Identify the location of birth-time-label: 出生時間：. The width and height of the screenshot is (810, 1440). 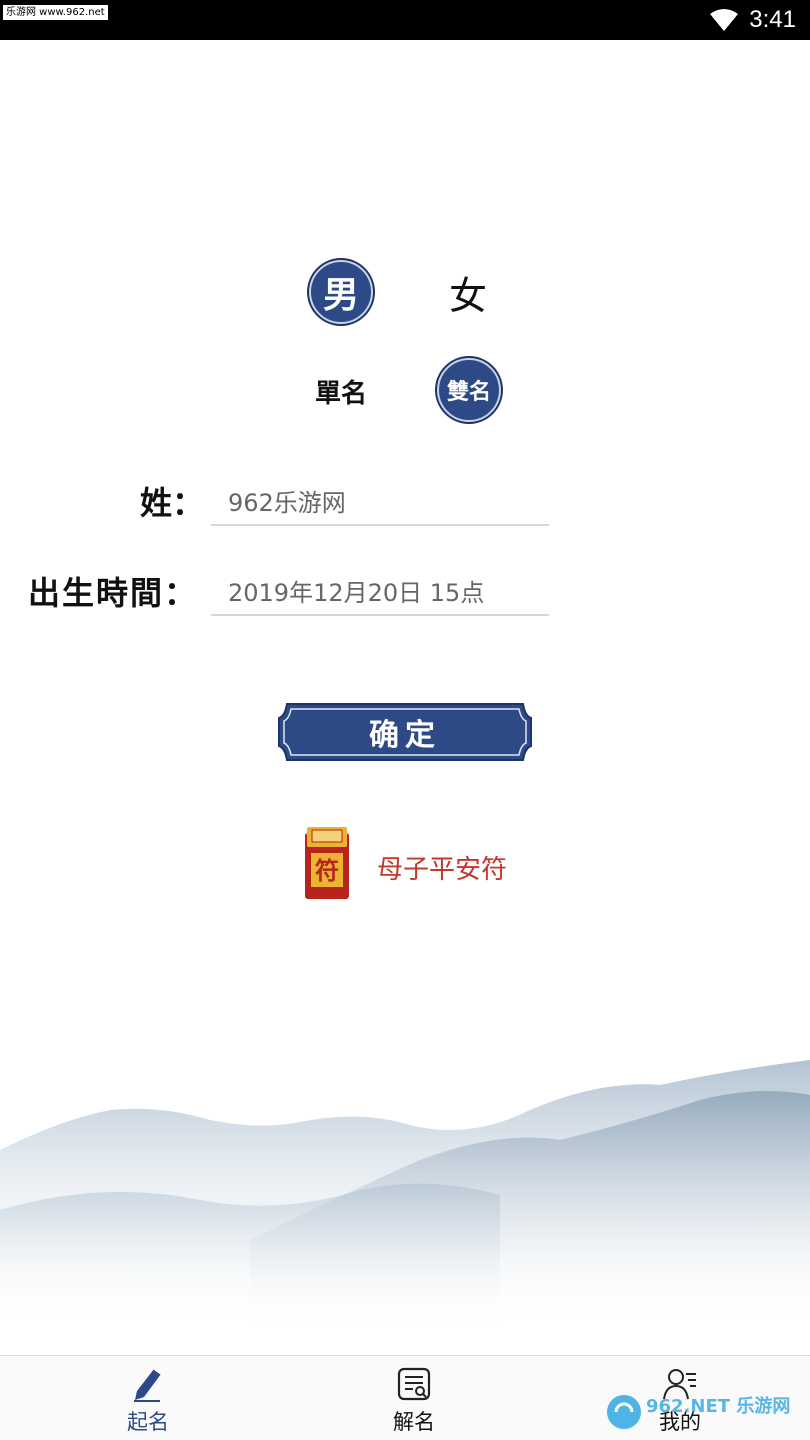
(113, 593).